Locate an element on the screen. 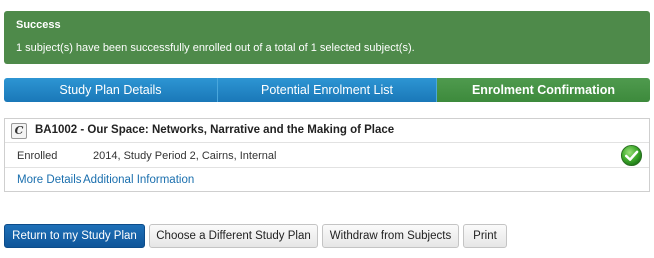  subject-links: More Details Additional Information is located at coordinates (327, 179).